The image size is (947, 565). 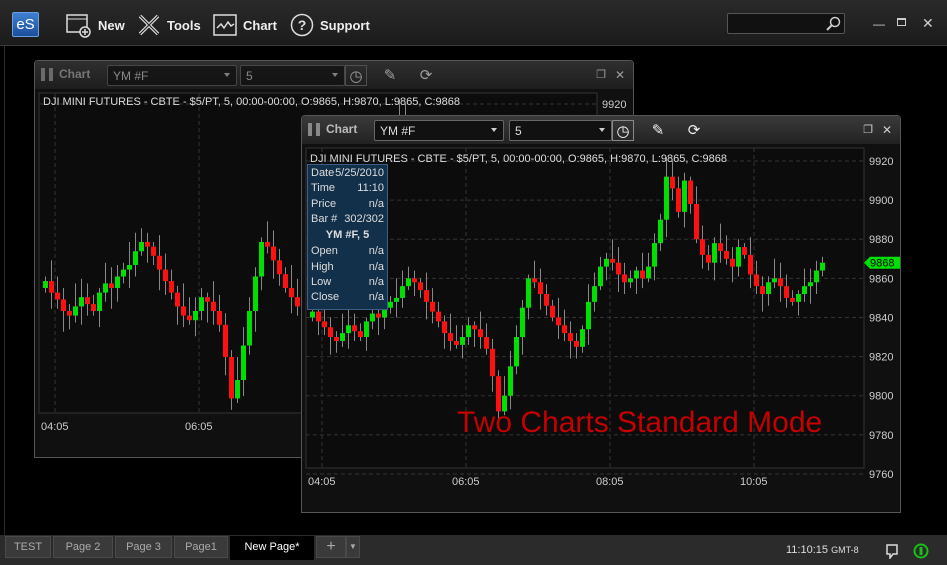 I want to click on tab-page-2: Page 2, so click(x=83, y=547).